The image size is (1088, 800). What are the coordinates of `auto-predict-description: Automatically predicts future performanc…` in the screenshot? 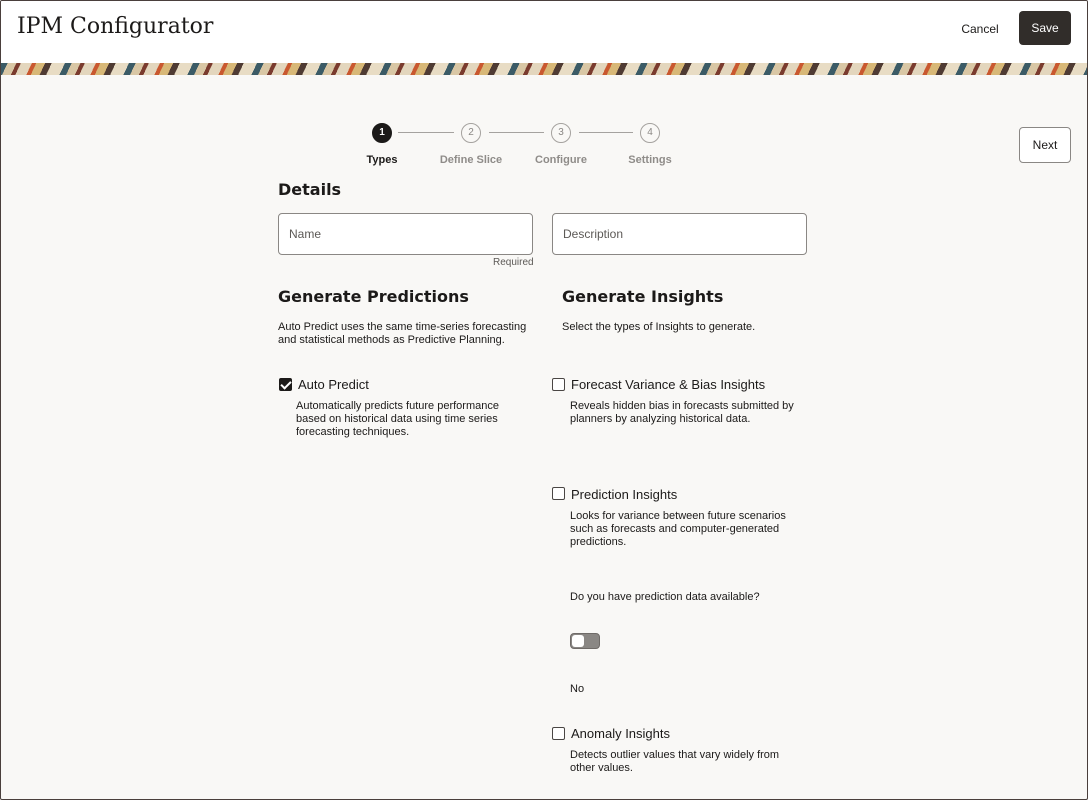 It's located at (397, 419).